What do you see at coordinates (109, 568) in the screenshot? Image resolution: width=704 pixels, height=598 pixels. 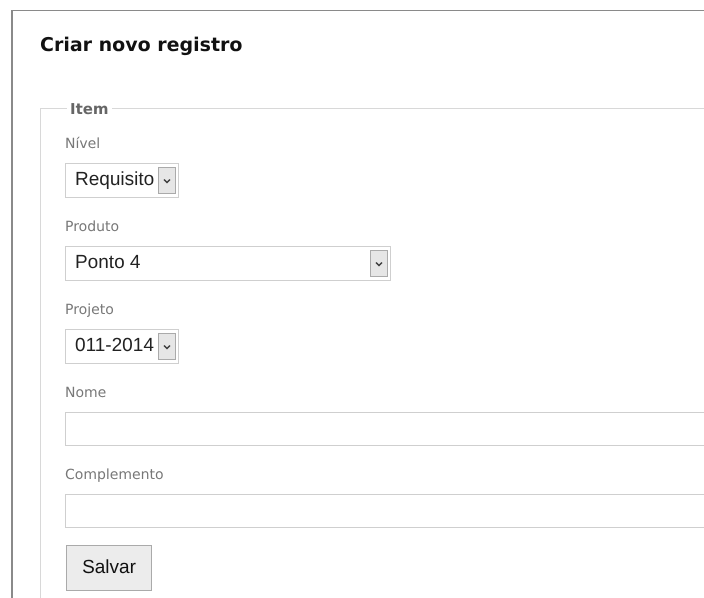 I see `save-button: Salvar` at bounding box center [109, 568].